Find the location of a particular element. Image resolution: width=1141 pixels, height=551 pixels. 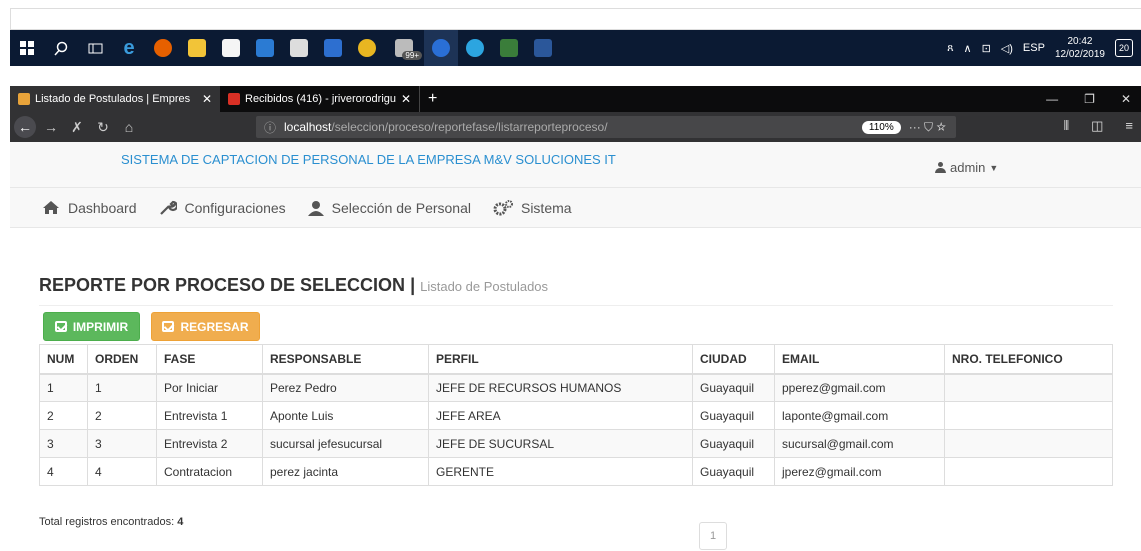

user-name: admin is located at coordinates (968, 167).